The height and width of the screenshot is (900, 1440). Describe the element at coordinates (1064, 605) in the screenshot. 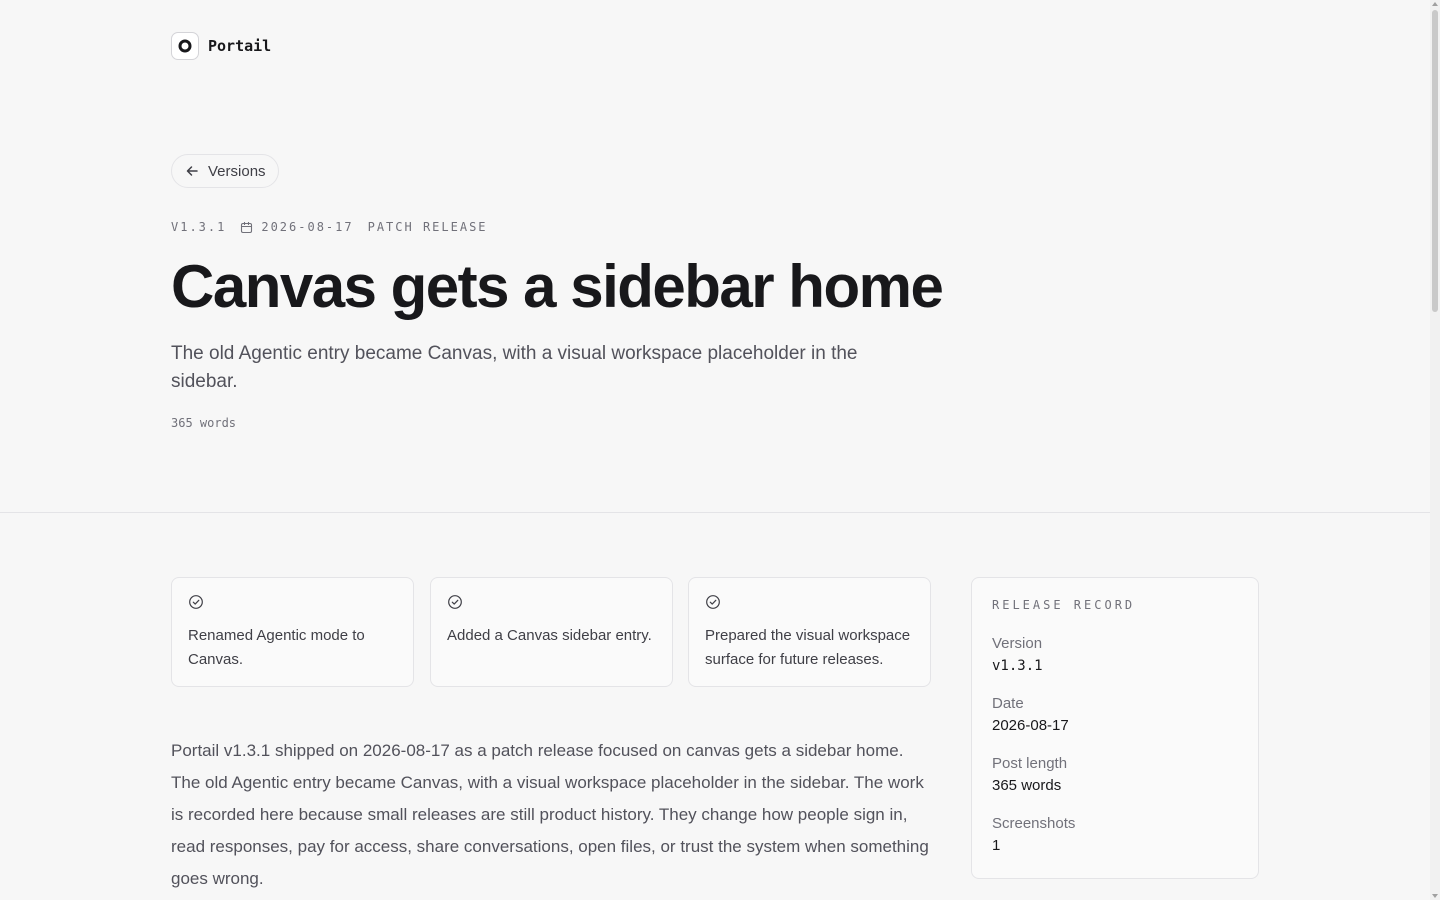

I see `release-record-title: RELEASE RECORD` at that location.